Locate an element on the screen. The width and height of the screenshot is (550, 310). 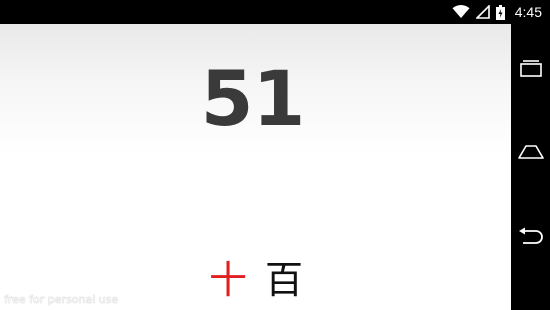
home-icon is located at coordinates (530, 154).